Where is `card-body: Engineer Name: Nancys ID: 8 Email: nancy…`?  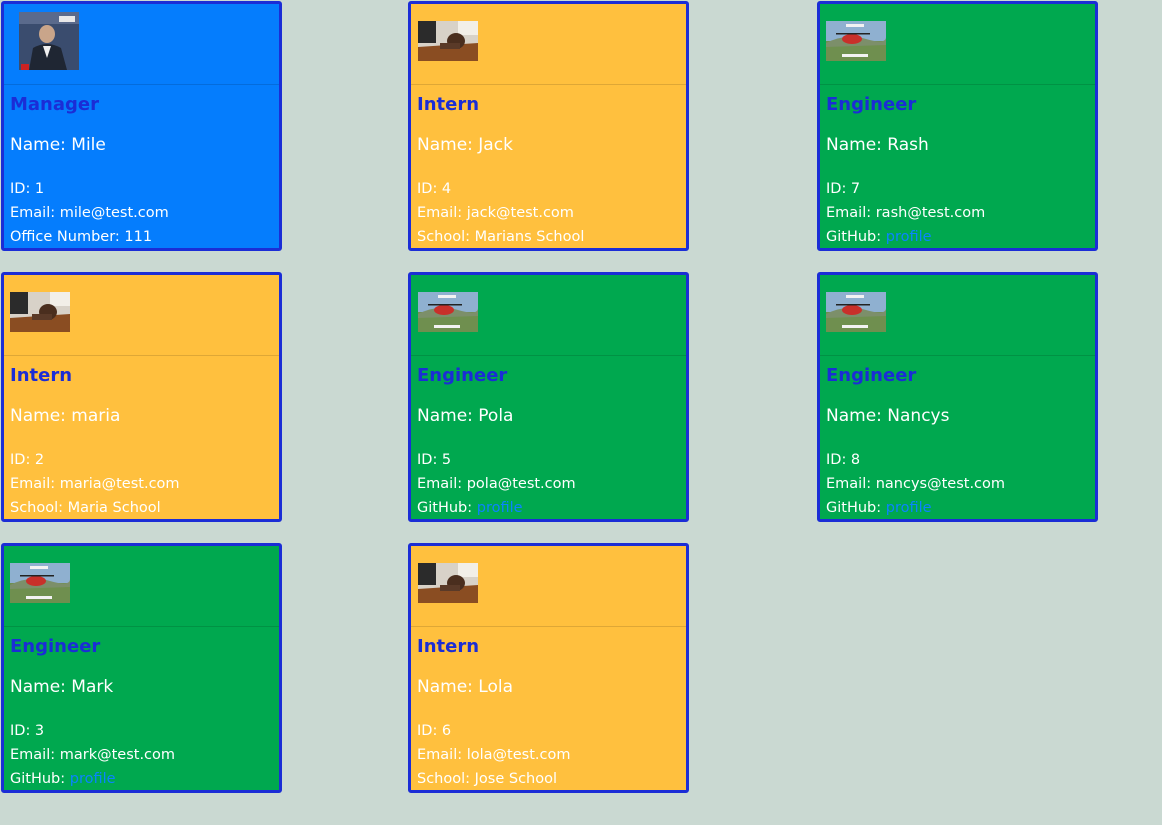 card-body: Engineer Name: Nancys ID: 8 Email: nancy… is located at coordinates (957, 437).